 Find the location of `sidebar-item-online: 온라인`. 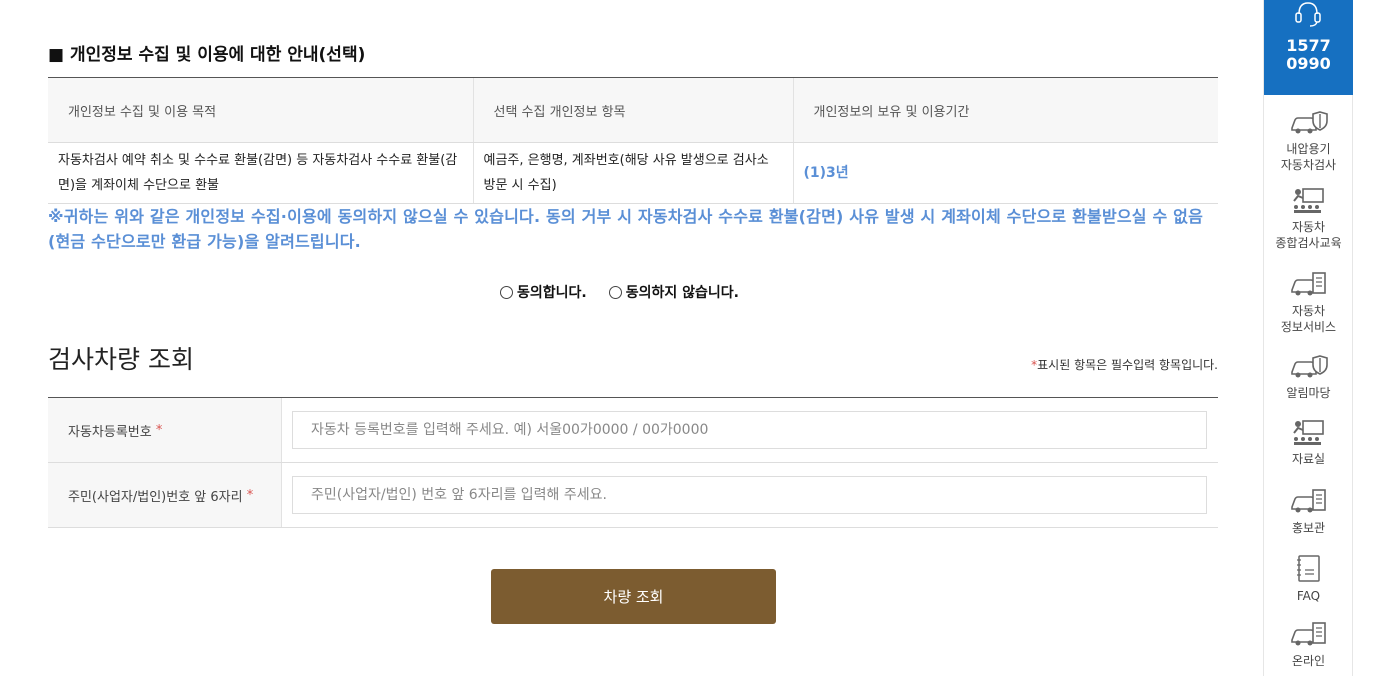

sidebar-item-online: 온라인 is located at coordinates (1308, 644).